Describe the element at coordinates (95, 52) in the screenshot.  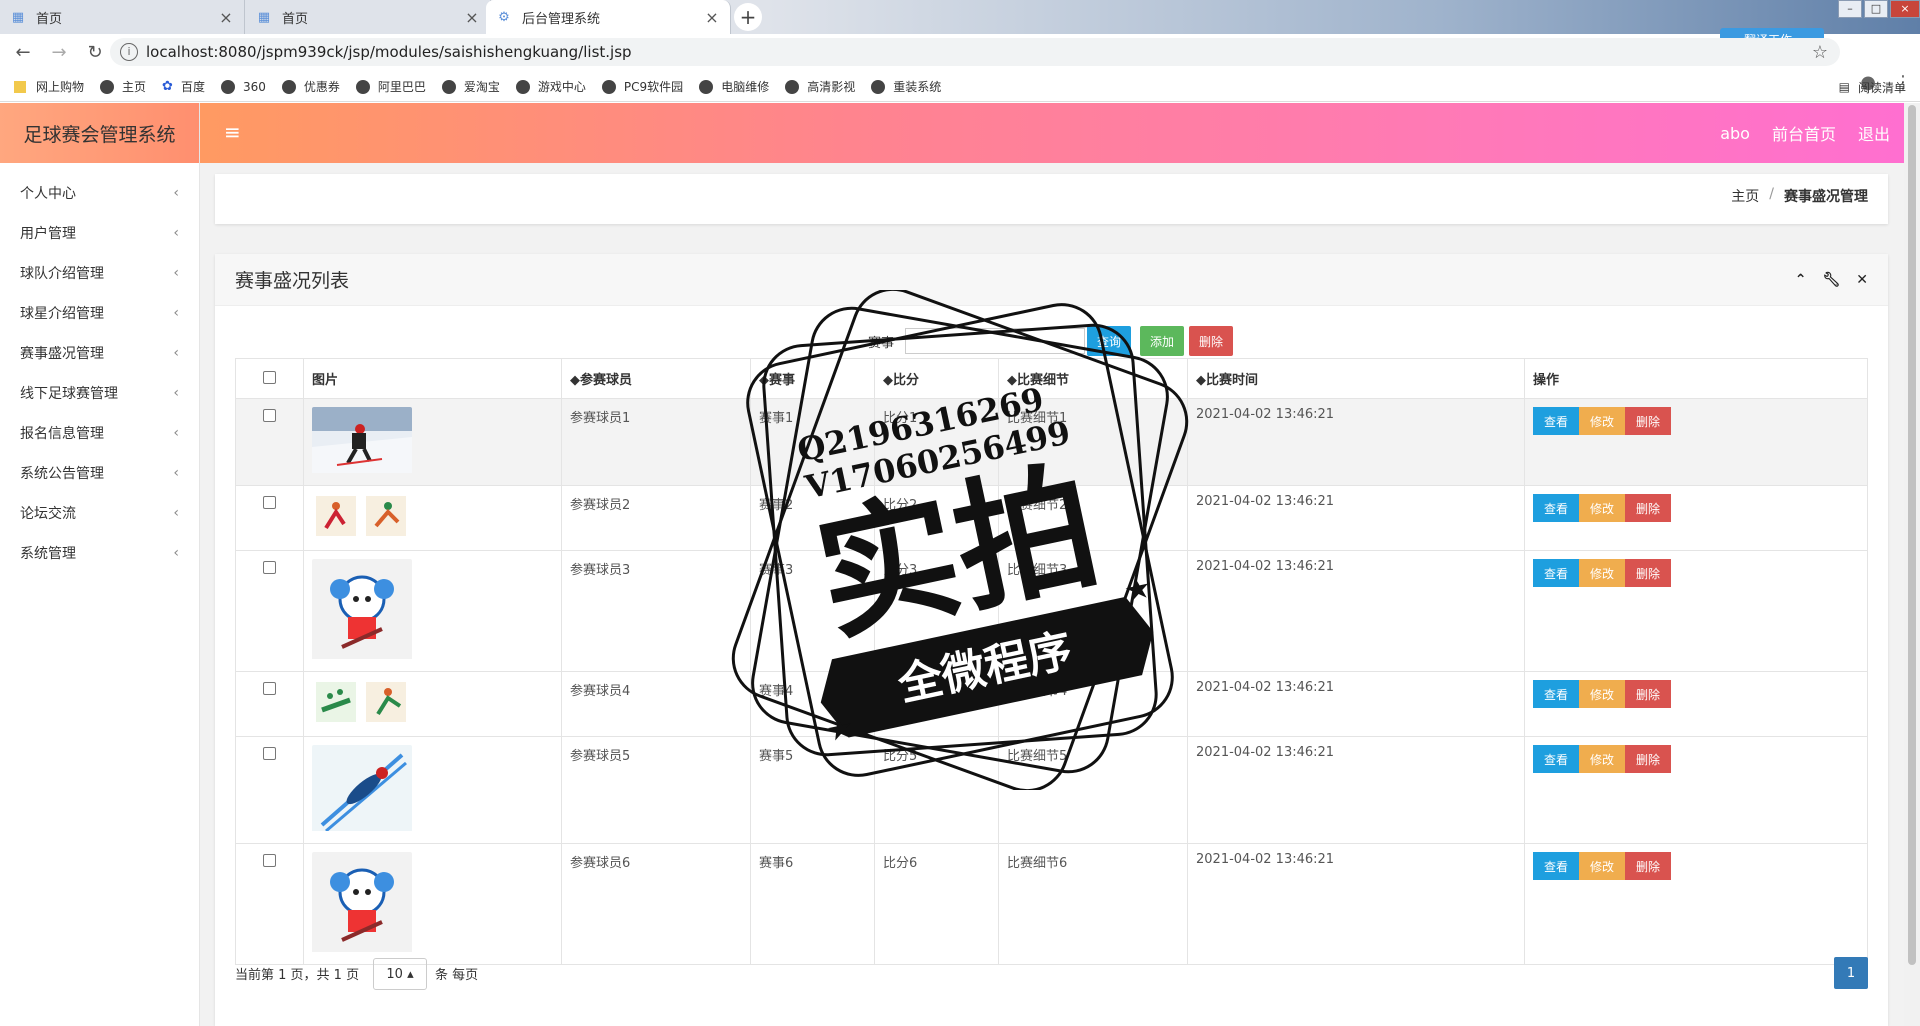
I see `reload-icon: ↻` at that location.